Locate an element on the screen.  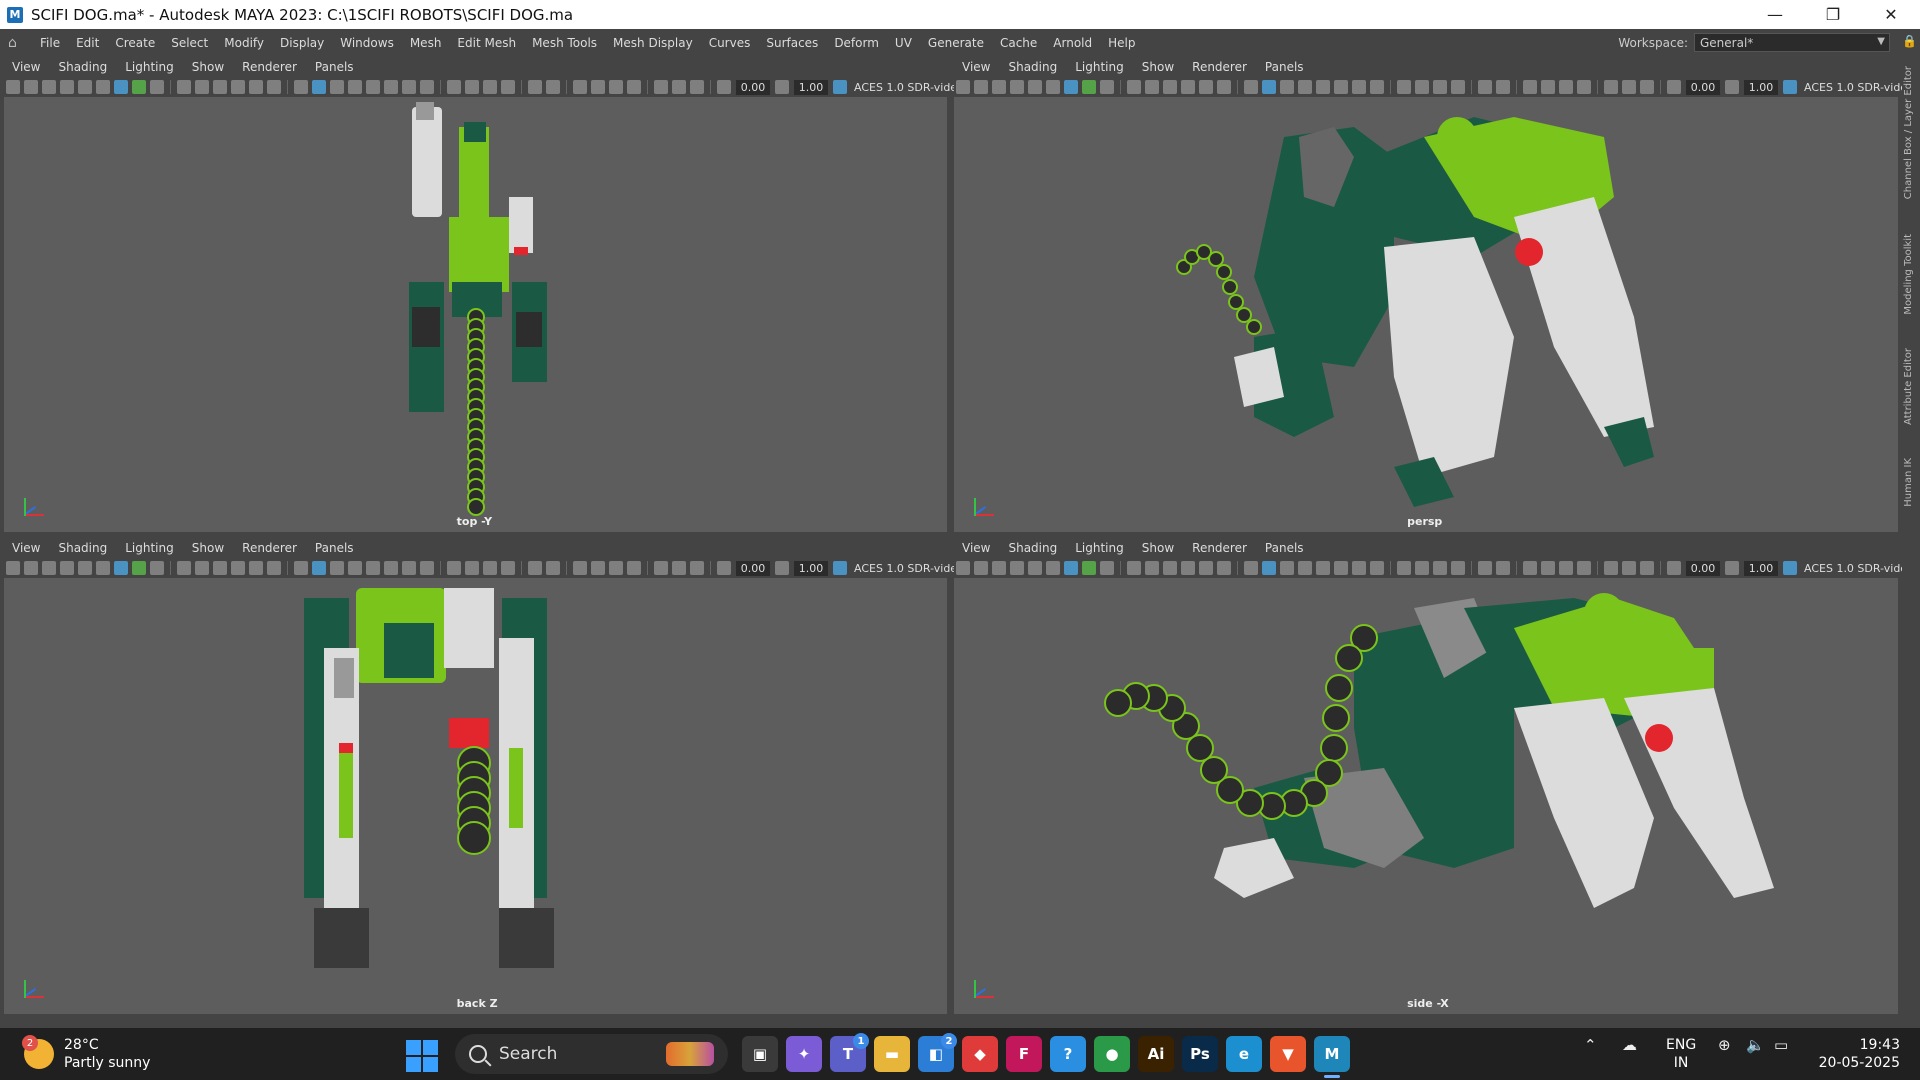
menu-deform: Deform is located at coordinates (856, 43).